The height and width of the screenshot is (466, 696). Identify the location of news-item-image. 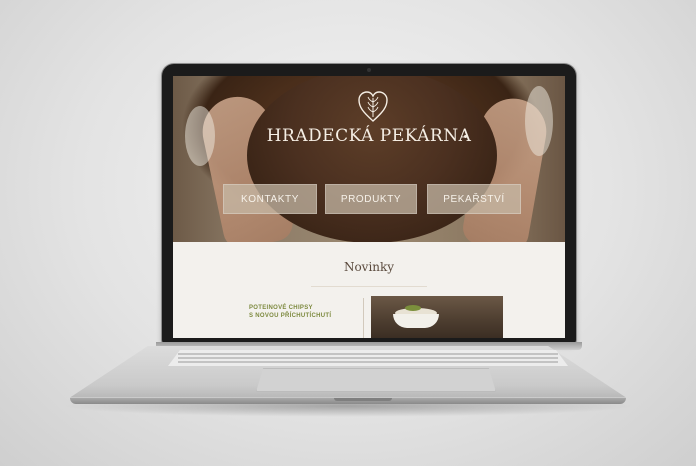
(437, 317).